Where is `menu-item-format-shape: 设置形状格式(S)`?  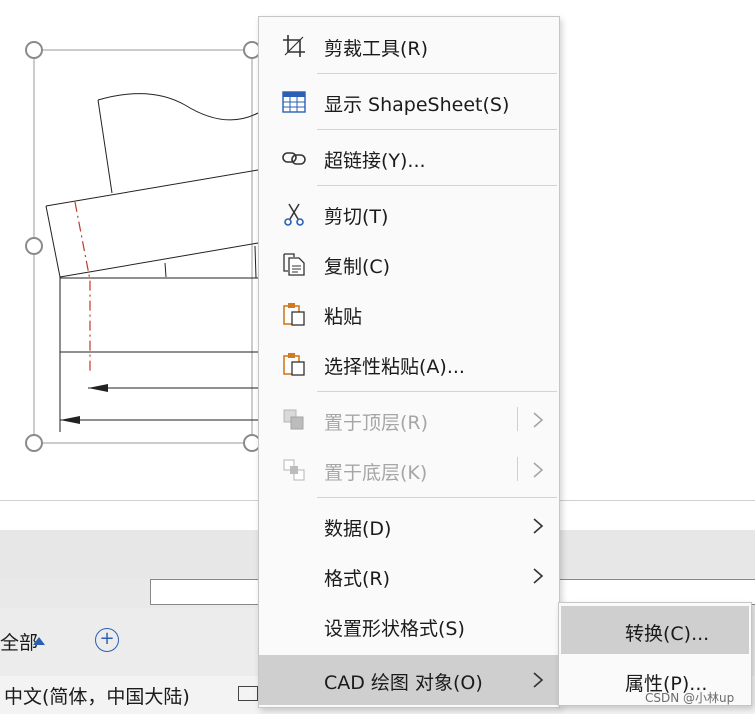
menu-item-format-shape: 设置形状格式(S) is located at coordinates (409, 626).